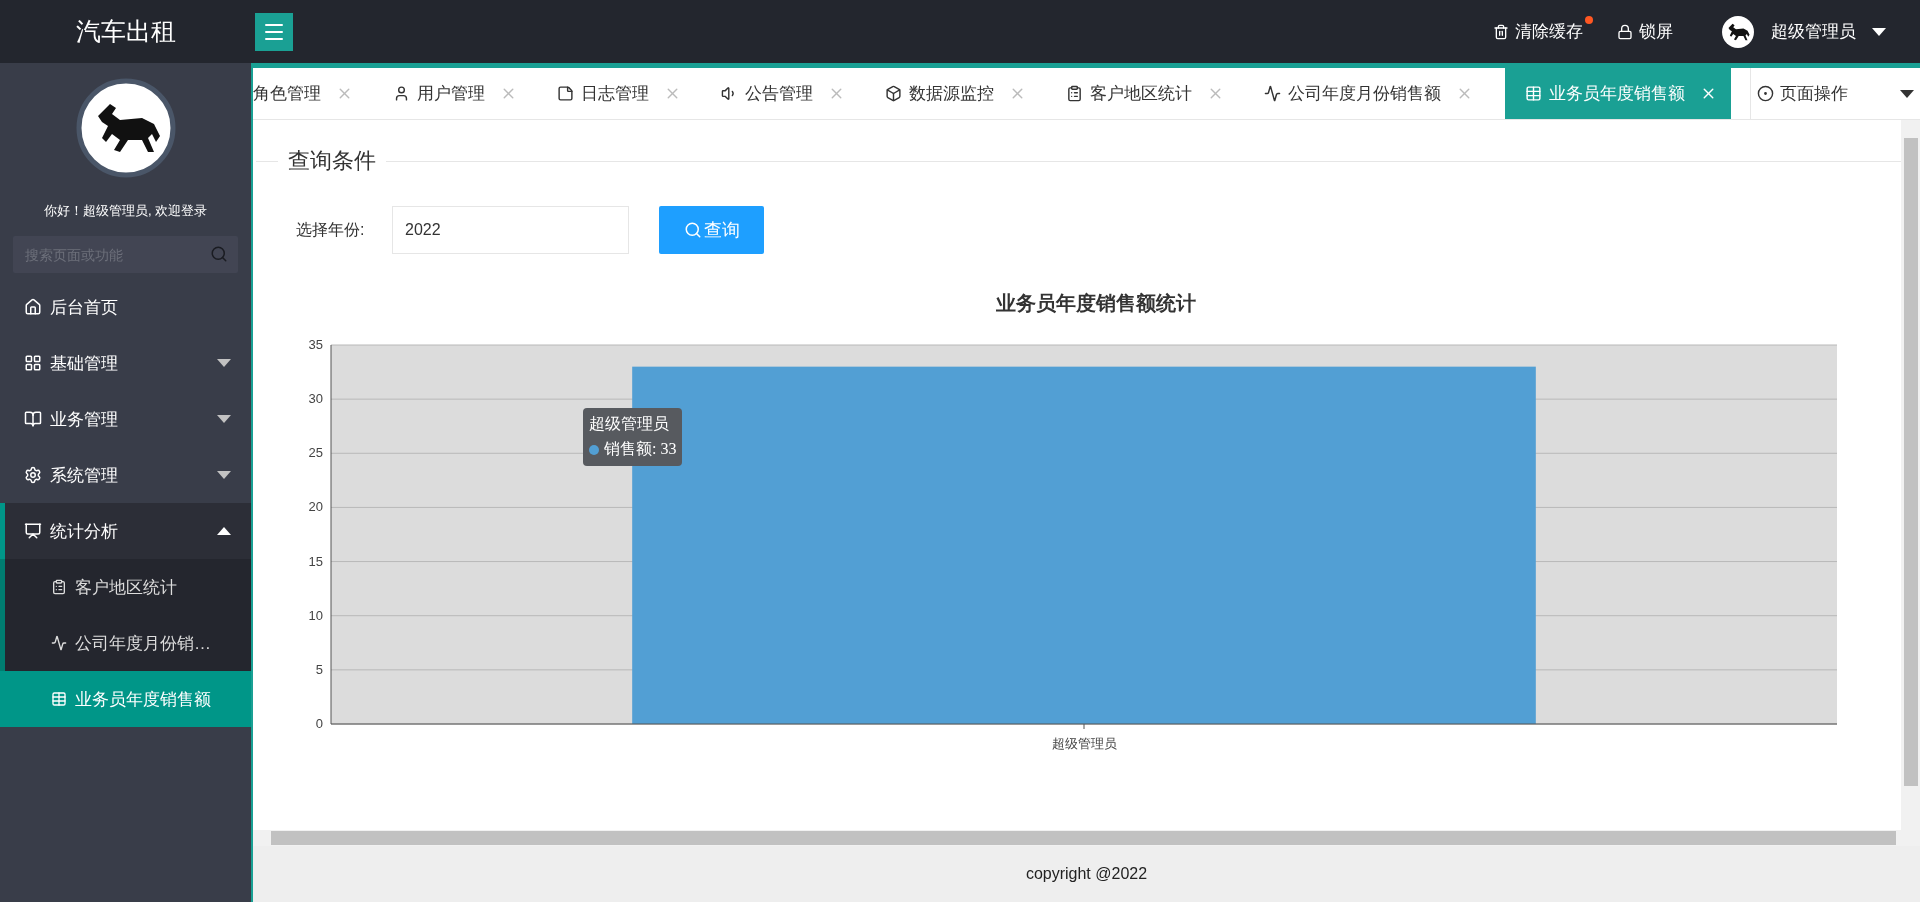 Image resolution: width=1920 pixels, height=902 pixels. Describe the element at coordinates (315, 561) in the screenshot. I see `y-tick-label: 15` at that location.